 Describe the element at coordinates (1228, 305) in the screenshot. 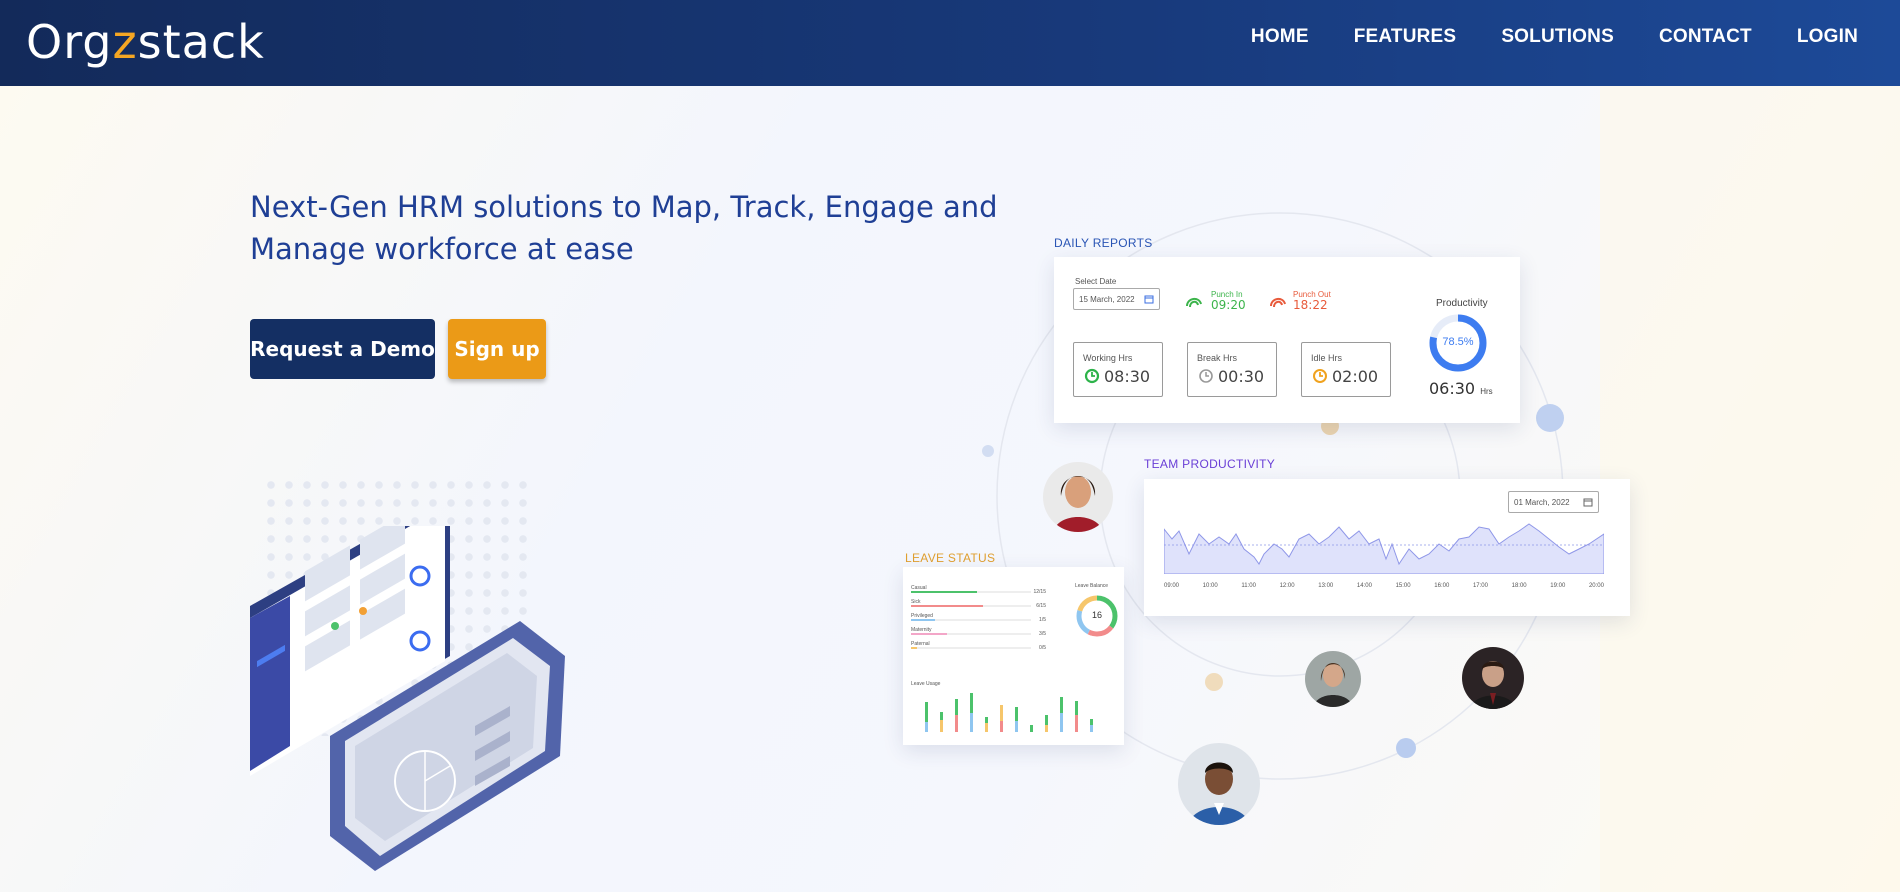

I see `punch-in-time: 09:20` at that location.